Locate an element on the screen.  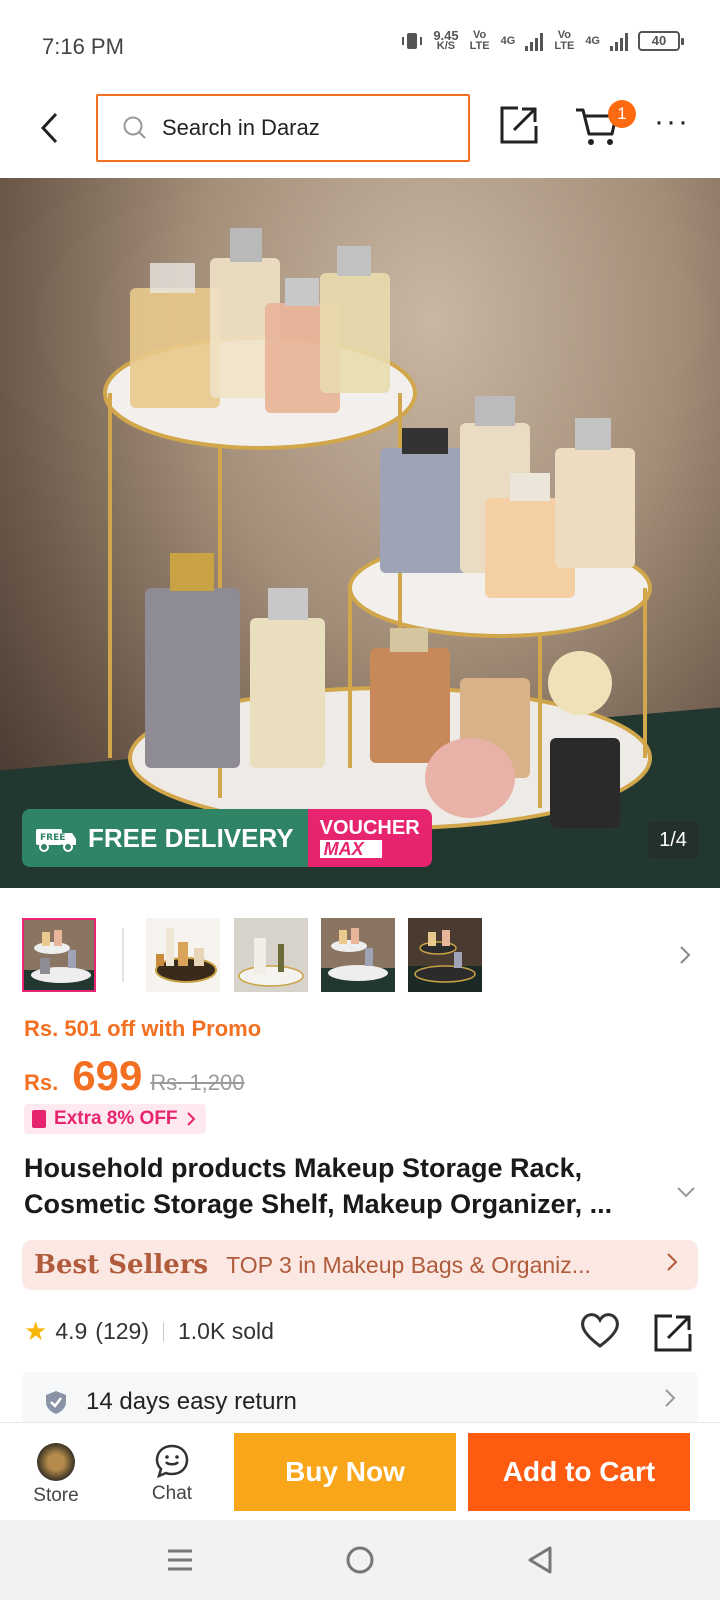
store-label: Store is located at coordinates (56, 1495).